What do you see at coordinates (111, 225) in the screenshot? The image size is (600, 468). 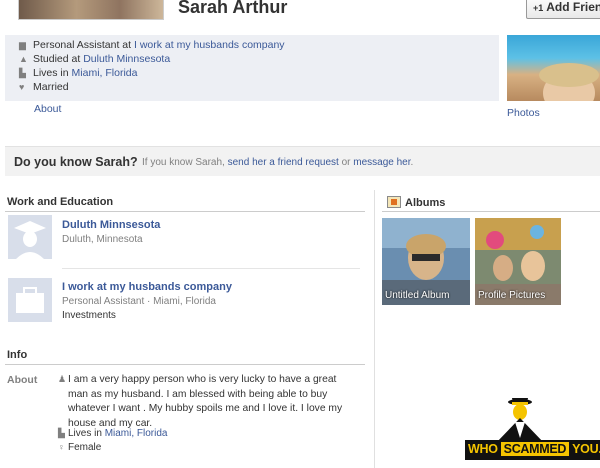 I see `school-link: Duluth Minnsesota` at bounding box center [111, 225].